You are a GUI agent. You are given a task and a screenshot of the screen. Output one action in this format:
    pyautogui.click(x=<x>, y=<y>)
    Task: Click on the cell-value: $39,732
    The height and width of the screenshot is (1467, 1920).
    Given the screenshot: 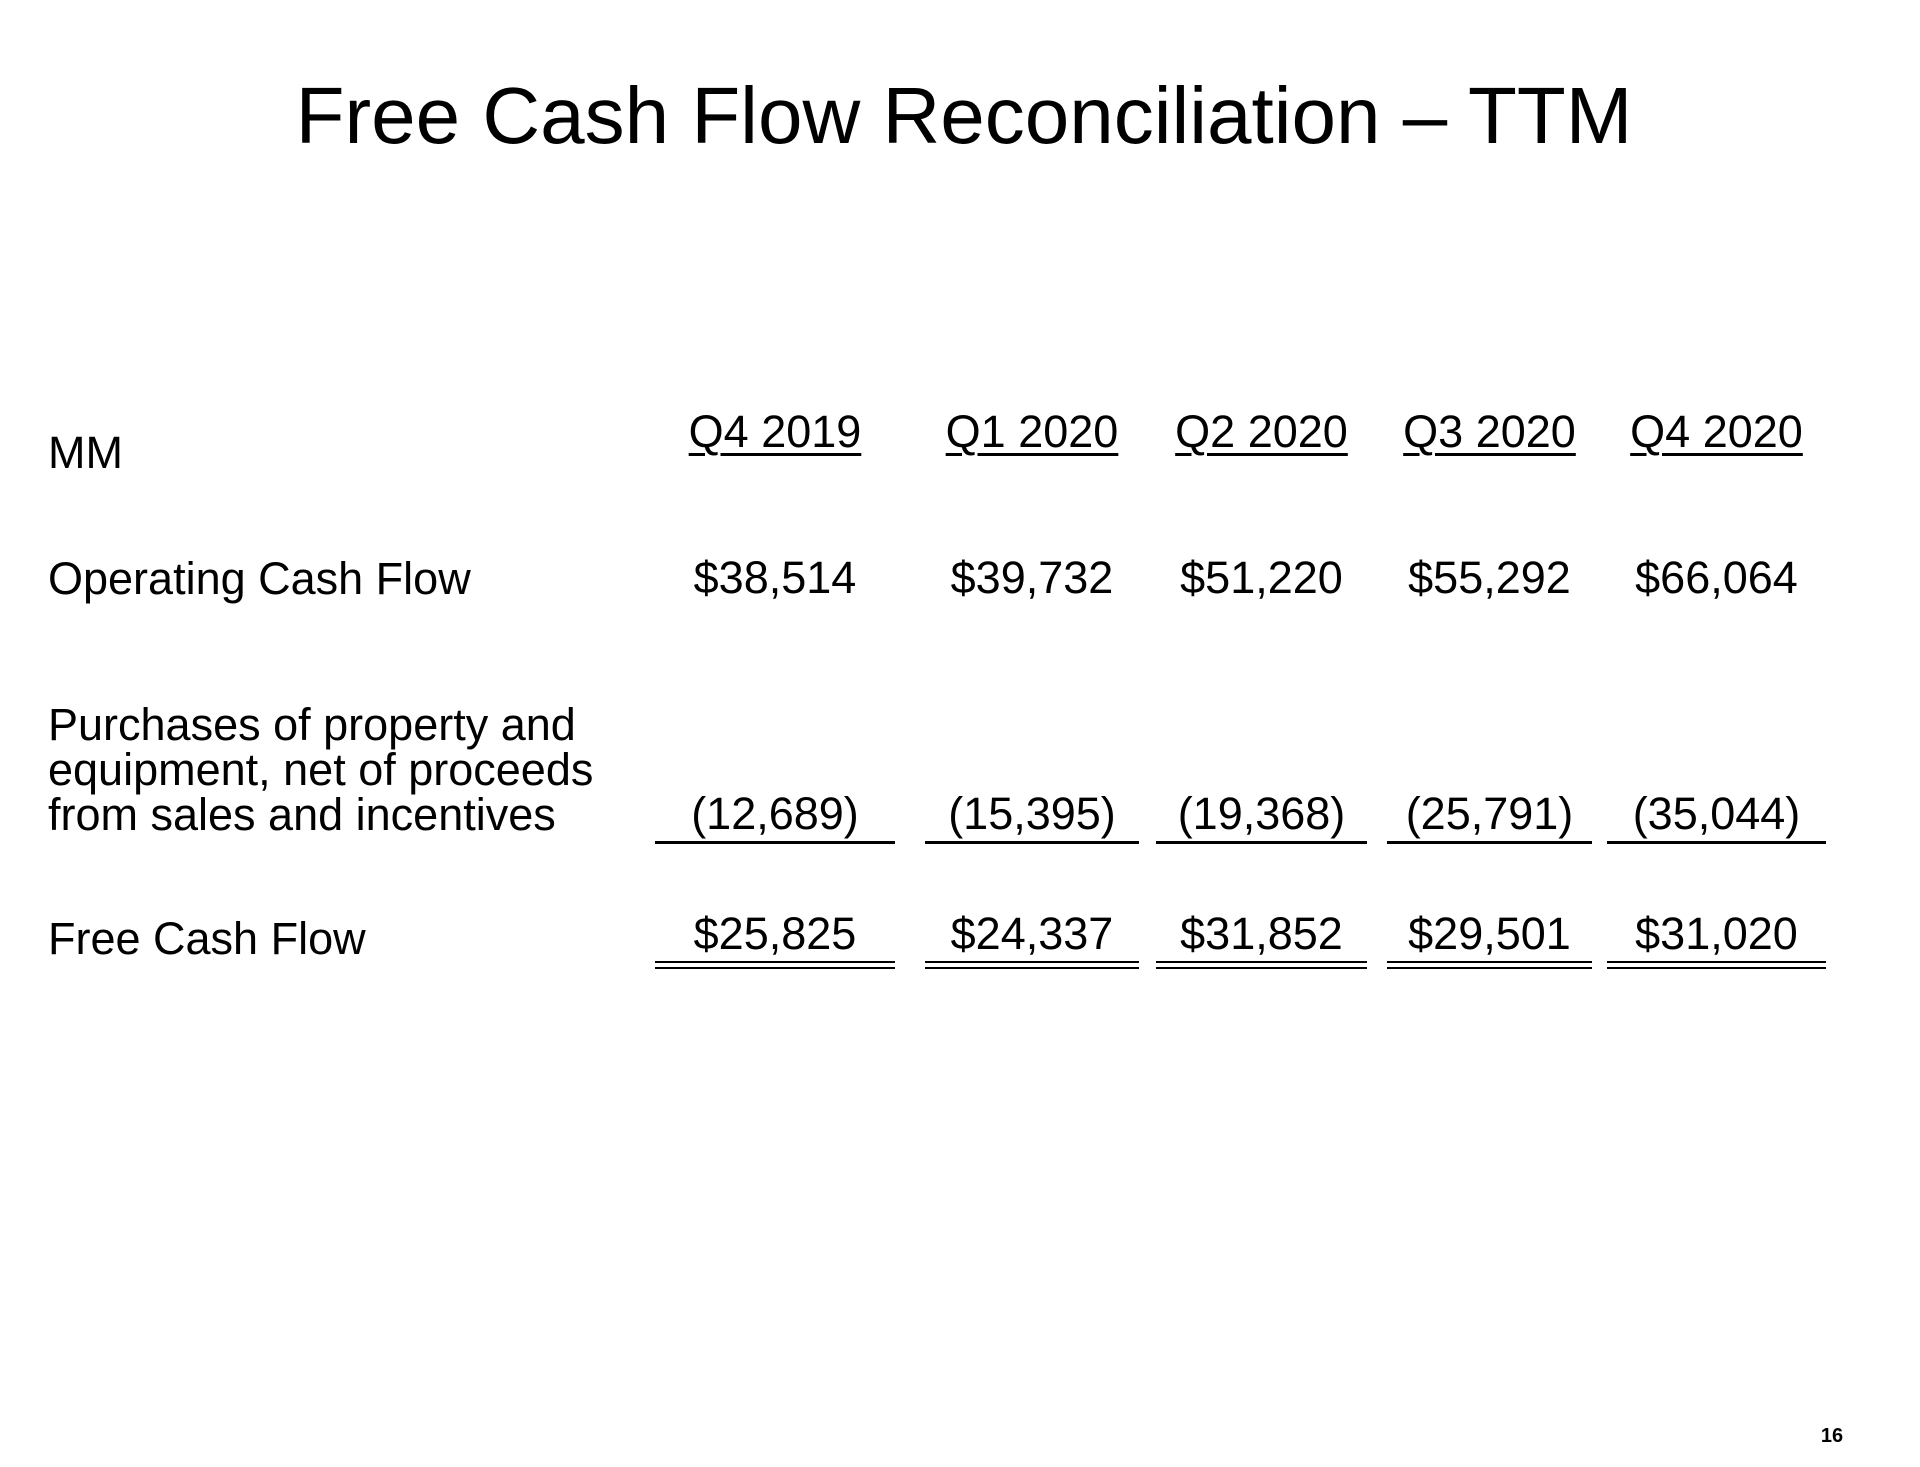 What is the action you would take?
    pyautogui.click(x=1032, y=577)
    